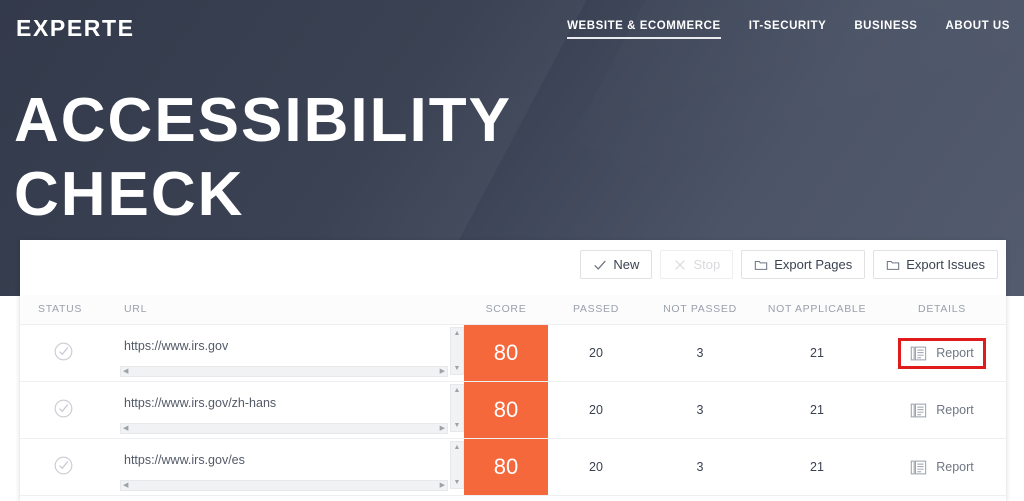 This screenshot has width=1024, height=501. I want to click on column-header-not-passed: NOT PASSED, so click(700, 310).